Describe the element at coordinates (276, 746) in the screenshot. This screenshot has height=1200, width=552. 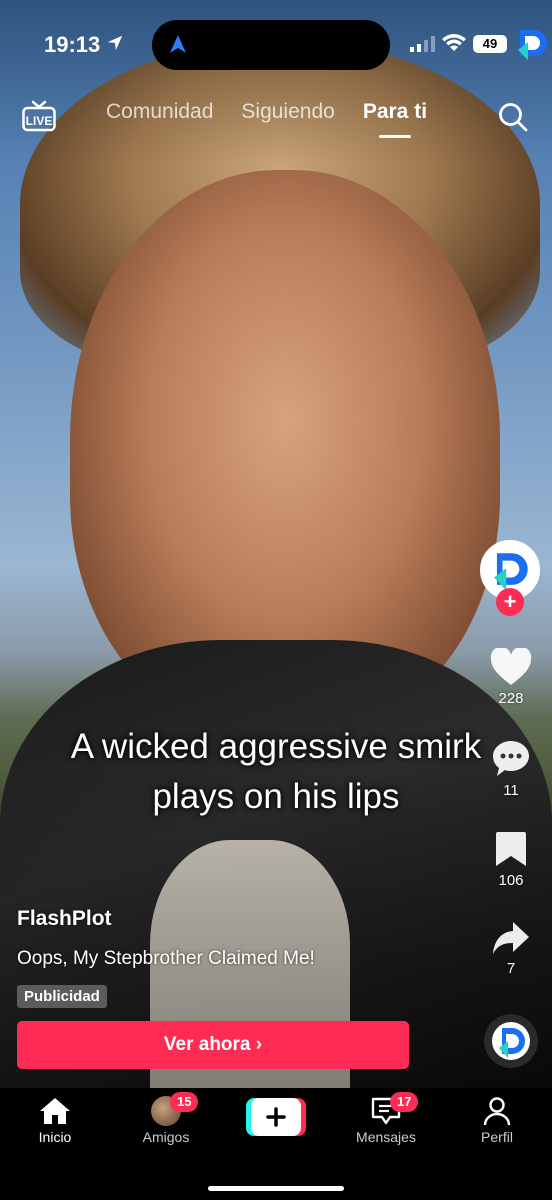
I see `caption-line-1: A wicked aggressive smirk` at that location.